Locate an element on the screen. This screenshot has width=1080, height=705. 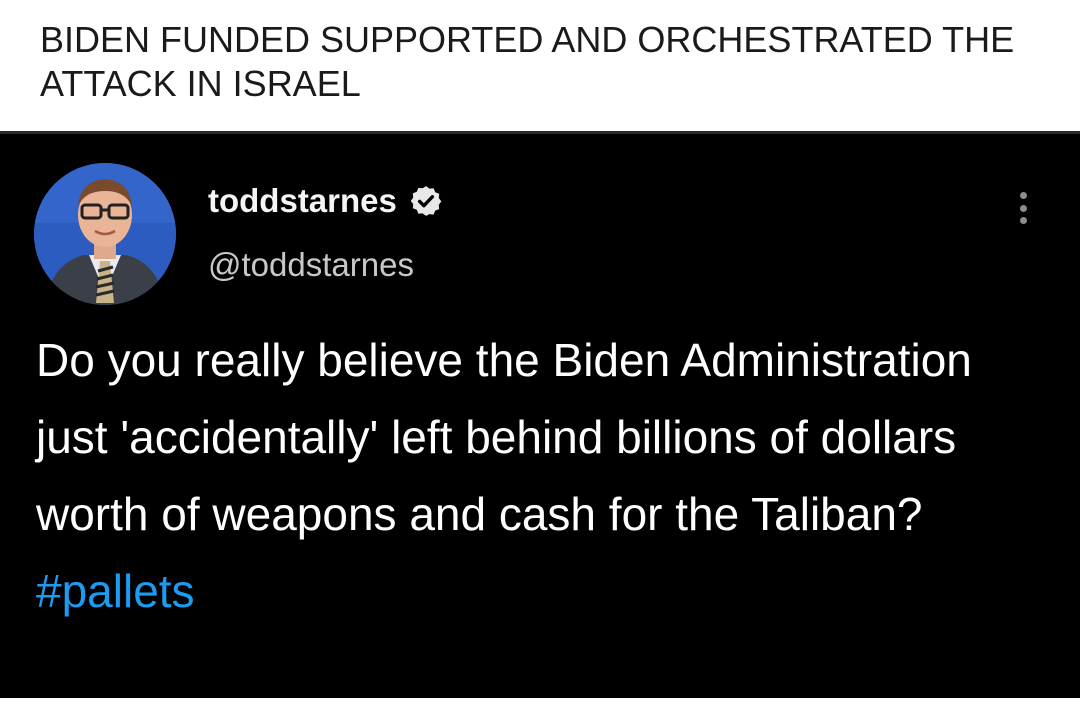
hashtag-link: #pallets is located at coordinates (115, 591).